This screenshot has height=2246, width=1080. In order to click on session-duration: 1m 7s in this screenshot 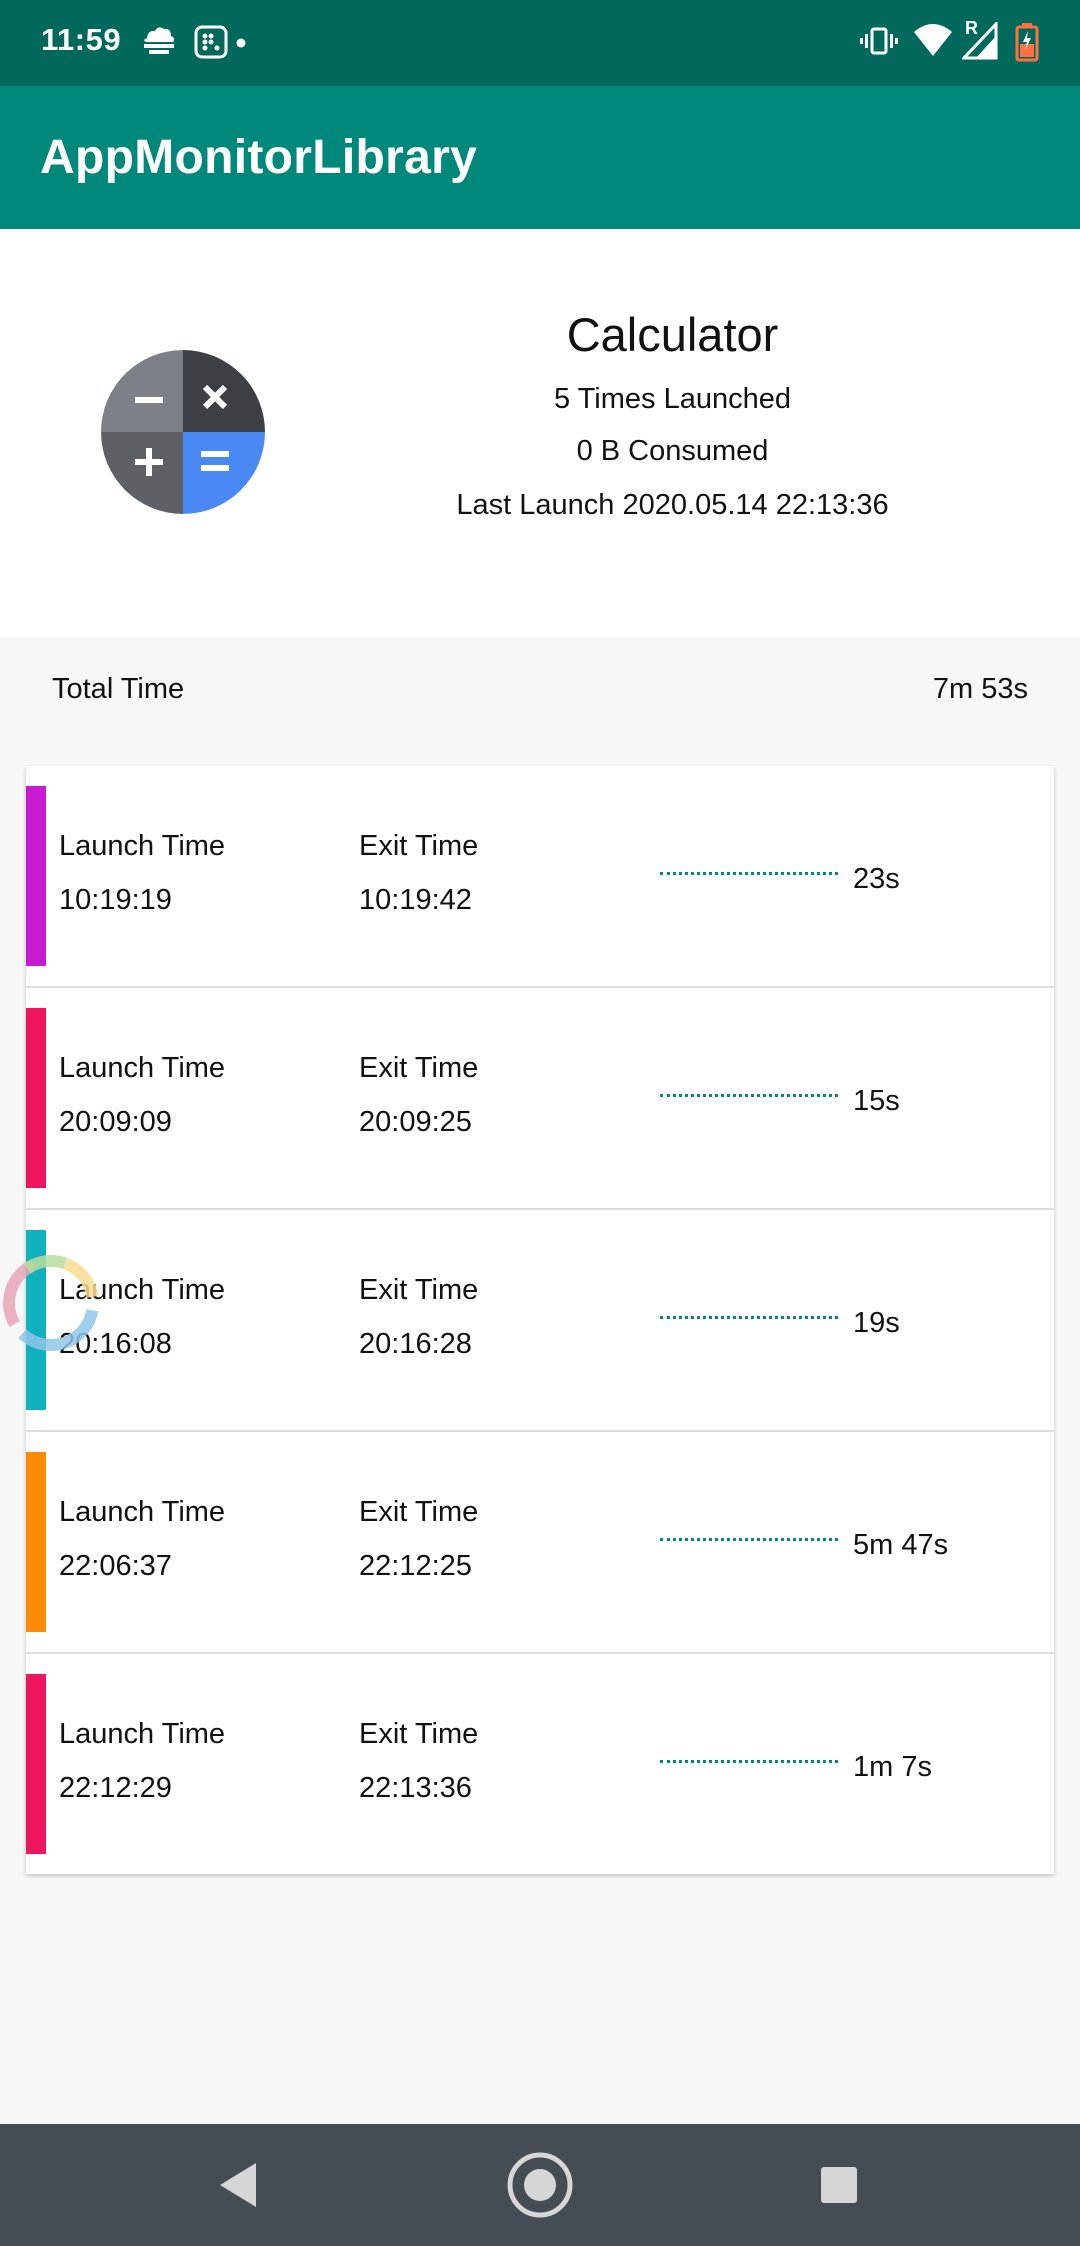, I will do `click(892, 1767)`.